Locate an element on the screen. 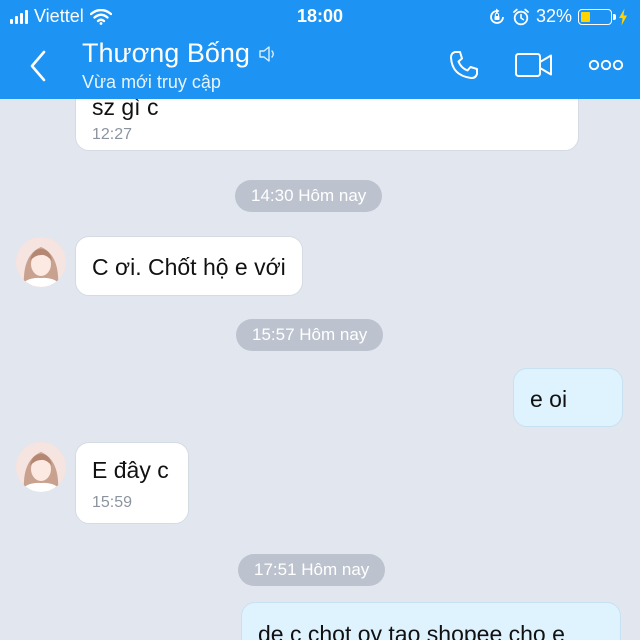 The height and width of the screenshot is (640, 640). video-camera-icon is located at coordinates (533, 65).